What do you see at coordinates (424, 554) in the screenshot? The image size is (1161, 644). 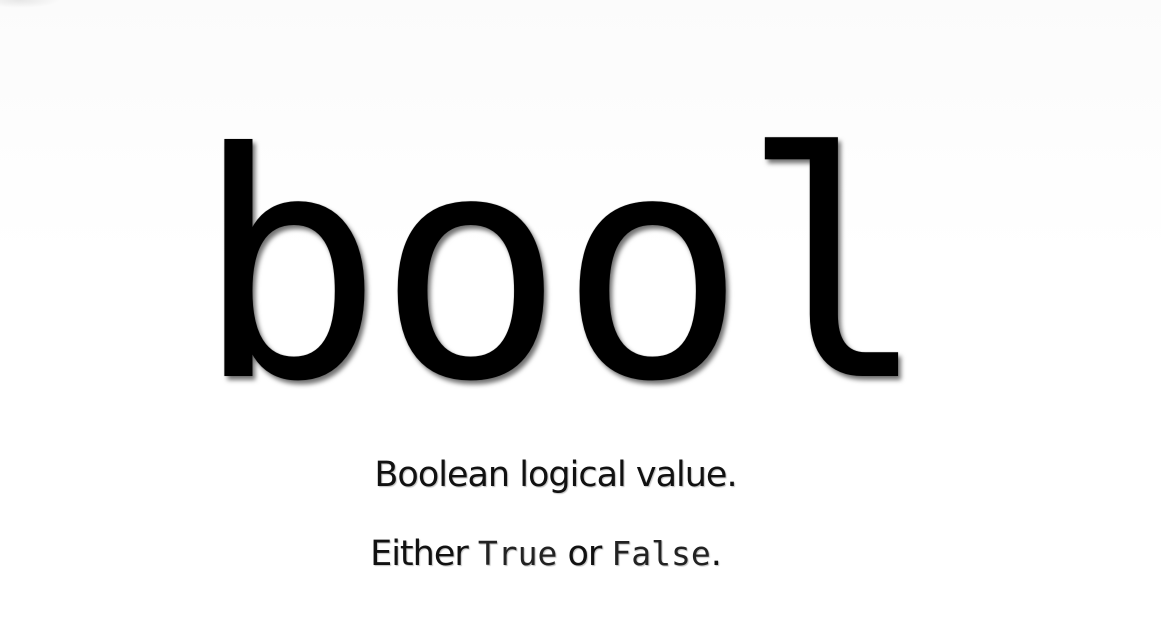 I see `values-prefix: Either` at bounding box center [424, 554].